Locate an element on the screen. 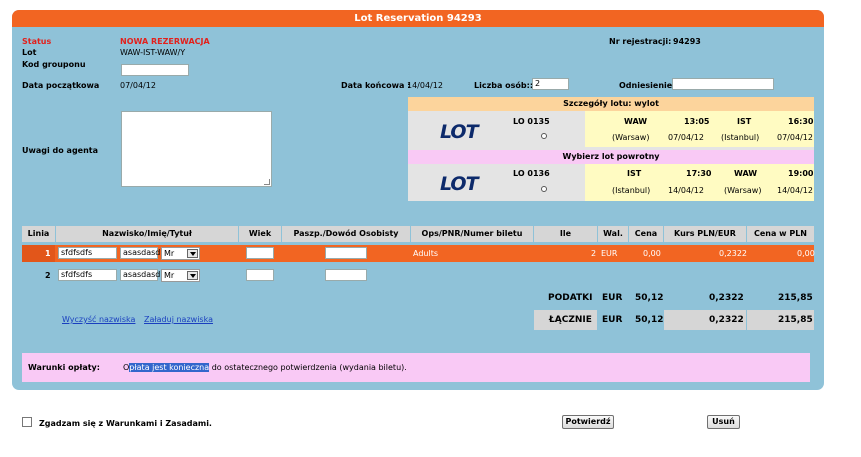 The image size is (861, 457). outbound-to-time: 16:30 is located at coordinates (801, 121).